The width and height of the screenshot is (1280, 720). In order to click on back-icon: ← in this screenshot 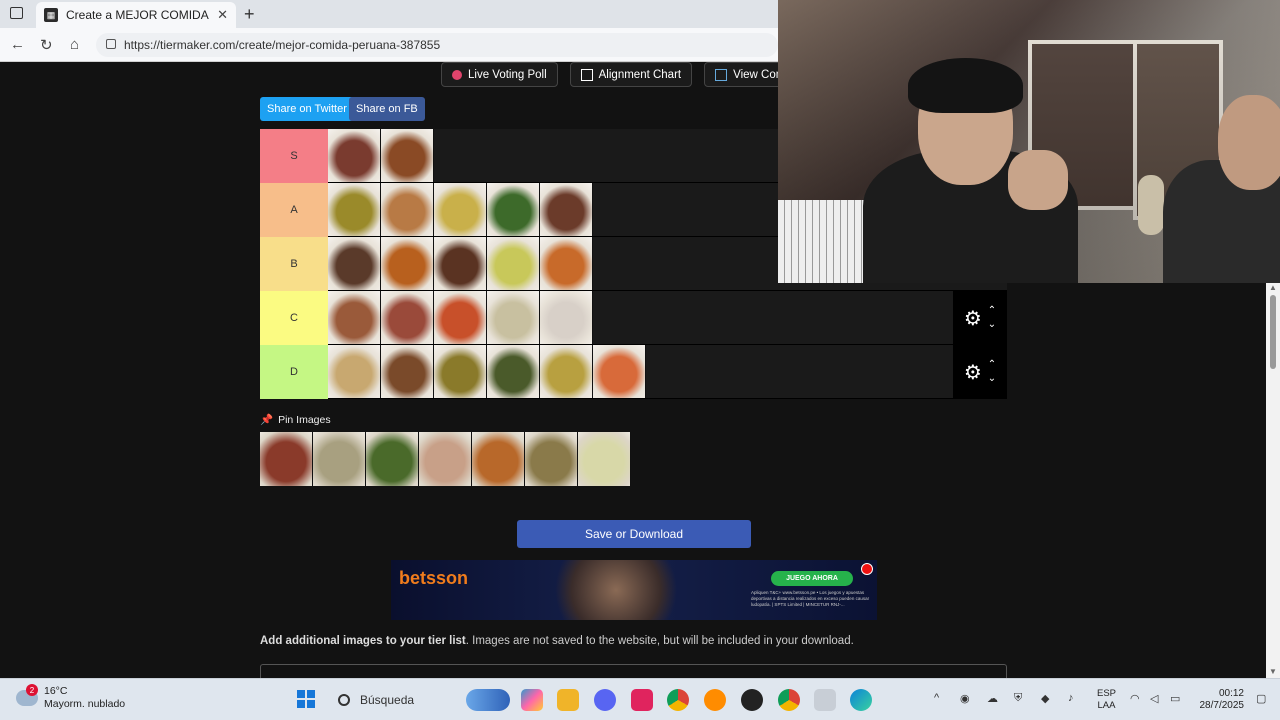, I will do `click(17, 44)`.